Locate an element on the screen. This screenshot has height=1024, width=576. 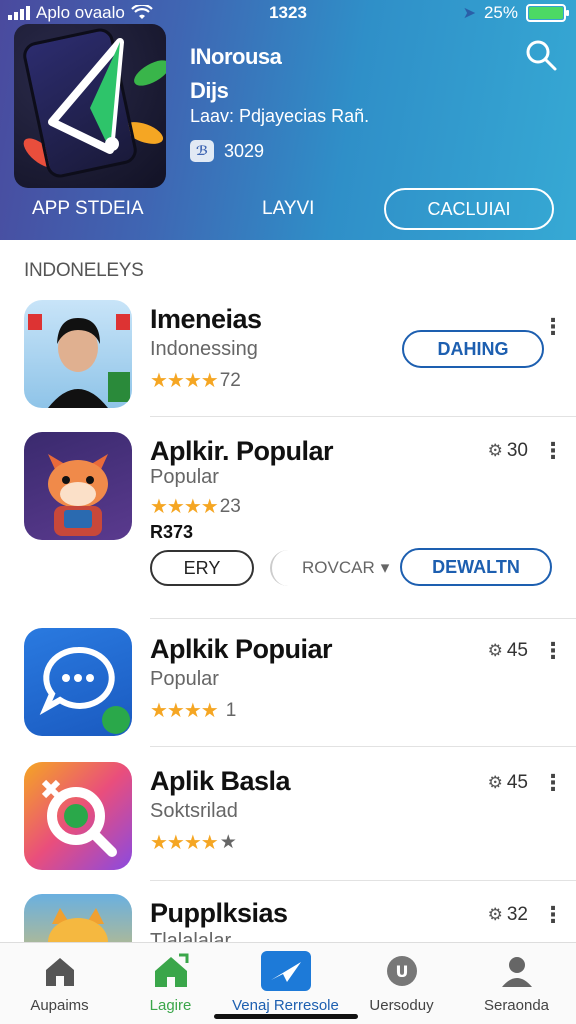
svg-text: U is located at coordinates (401, 971).